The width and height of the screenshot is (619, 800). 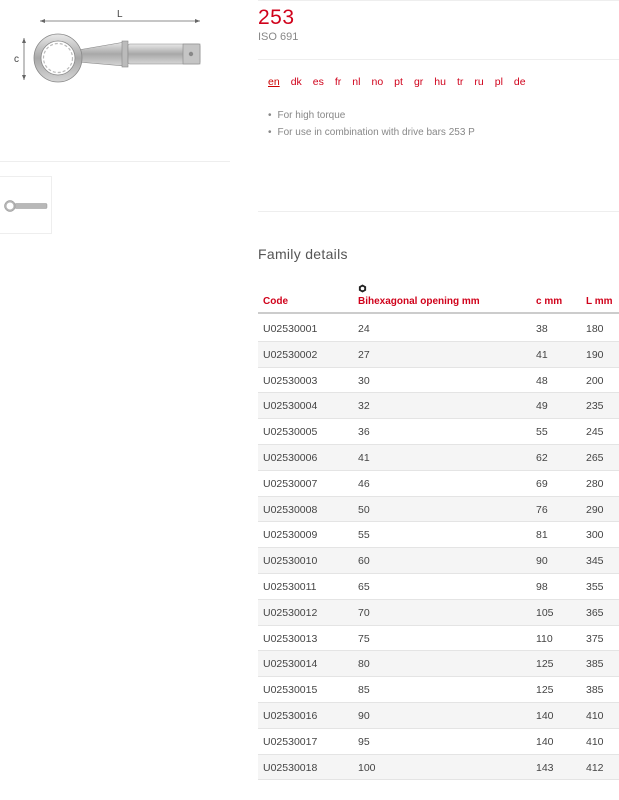 I want to click on cell-c: 110, so click(x=544, y=638).